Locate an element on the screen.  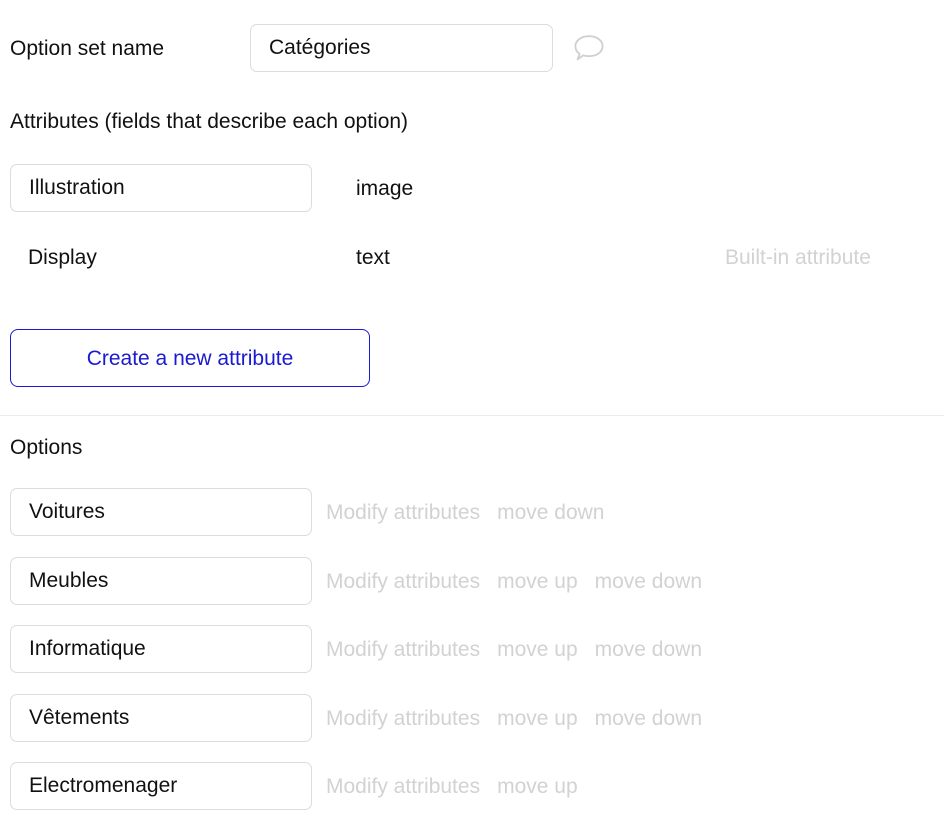
section-divider is located at coordinates (472, 415).